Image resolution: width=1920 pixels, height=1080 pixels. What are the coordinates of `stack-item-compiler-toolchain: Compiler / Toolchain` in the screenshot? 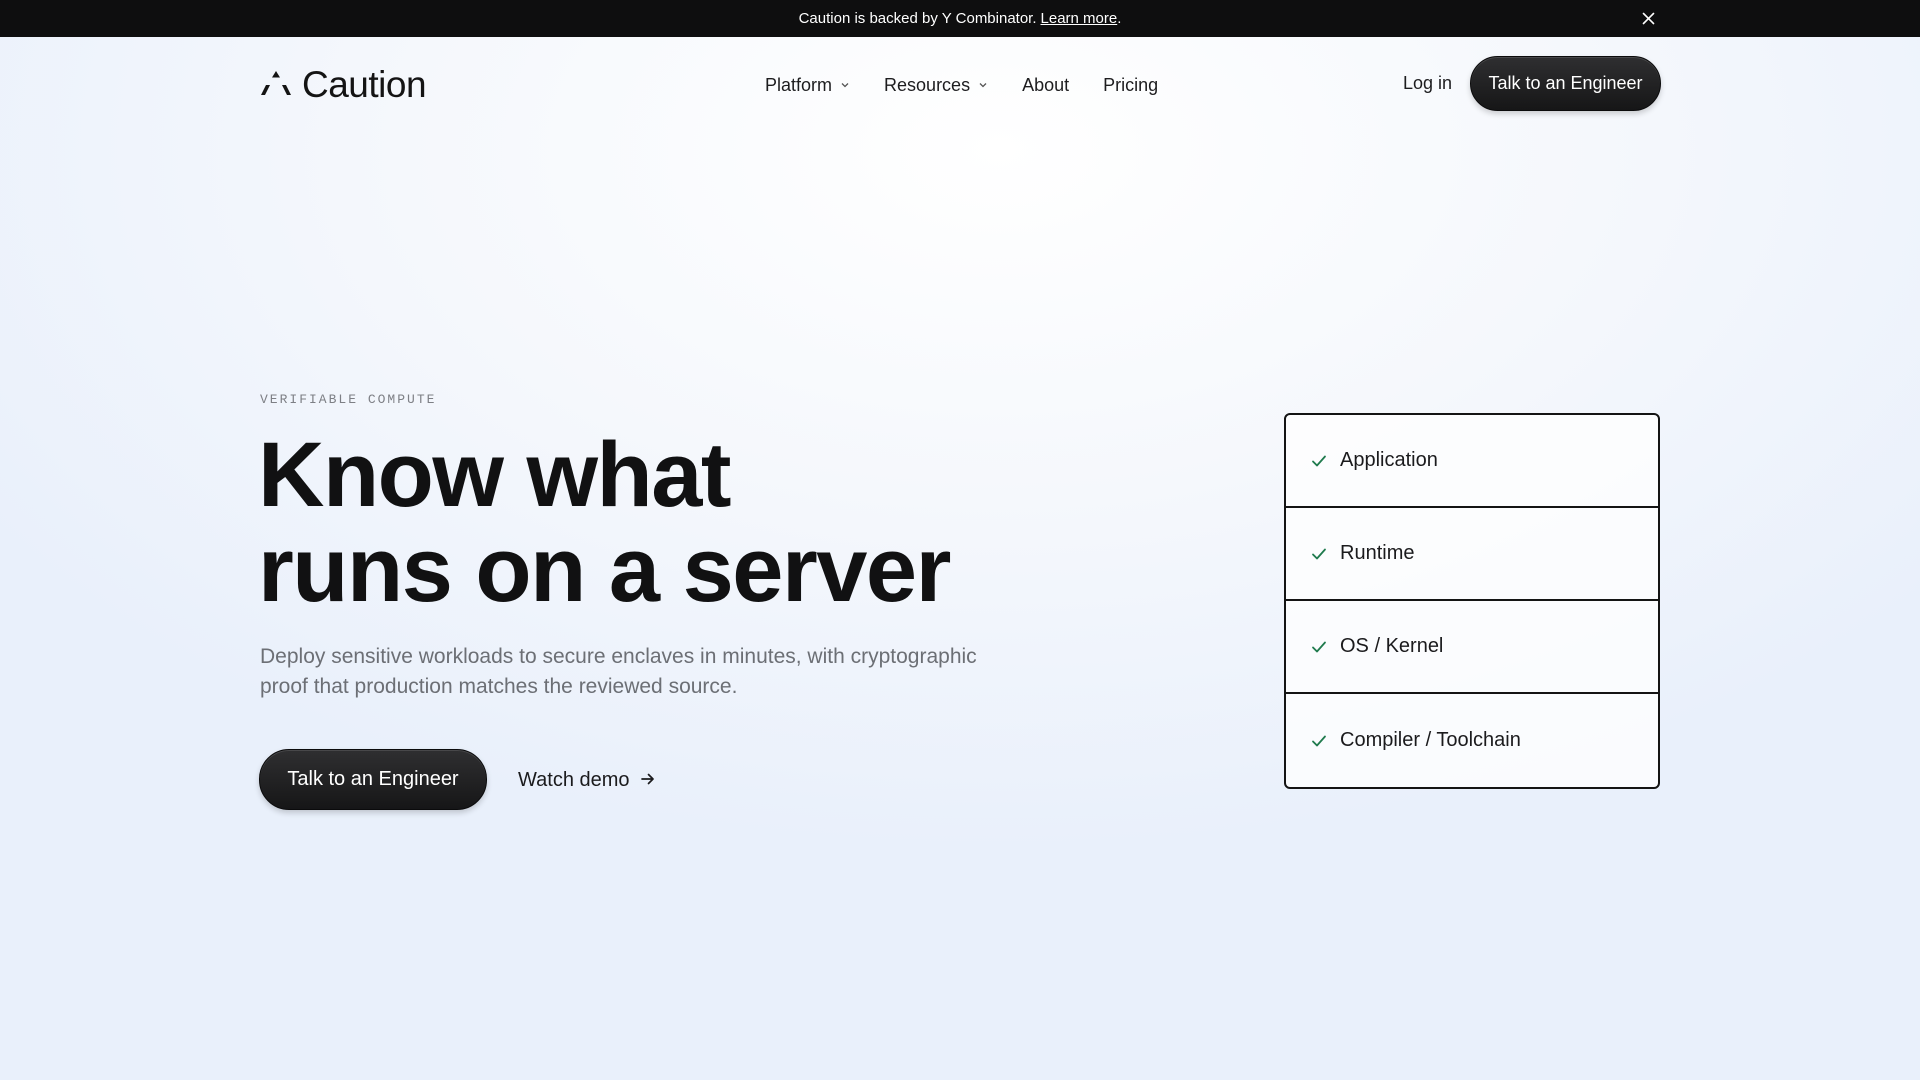 It's located at (1472, 740).